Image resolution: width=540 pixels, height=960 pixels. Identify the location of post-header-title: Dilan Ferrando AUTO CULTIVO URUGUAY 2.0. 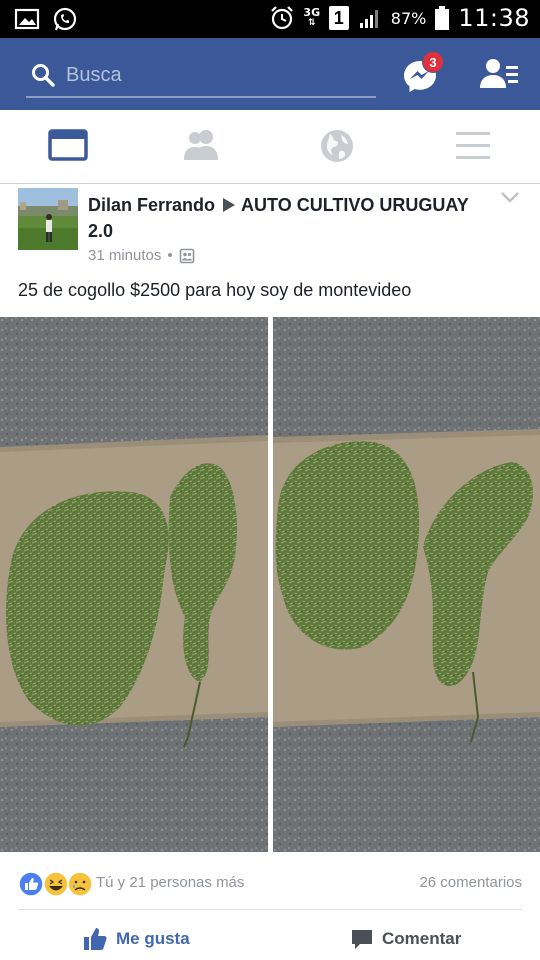
(288, 218).